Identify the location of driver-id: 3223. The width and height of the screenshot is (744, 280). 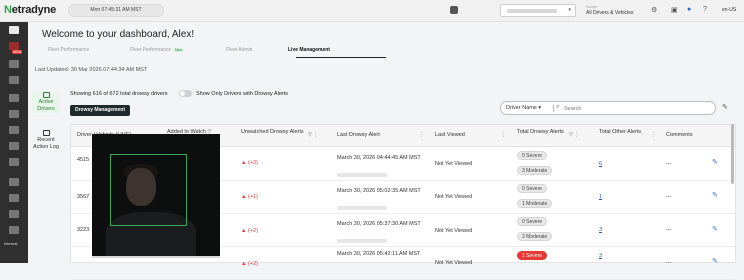
(83, 230).